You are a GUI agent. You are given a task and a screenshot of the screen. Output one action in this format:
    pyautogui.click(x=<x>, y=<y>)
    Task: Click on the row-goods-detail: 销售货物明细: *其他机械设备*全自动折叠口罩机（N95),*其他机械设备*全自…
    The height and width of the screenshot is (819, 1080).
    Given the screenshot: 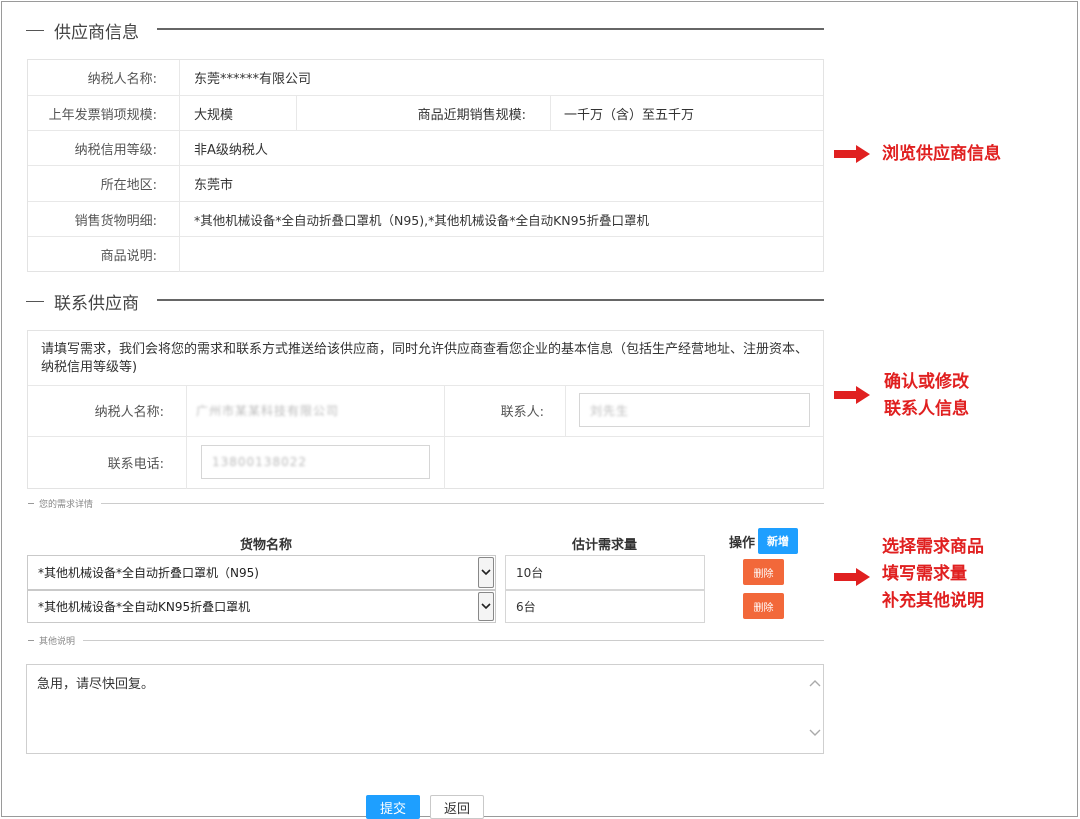 What is the action you would take?
    pyautogui.click(x=425, y=219)
    